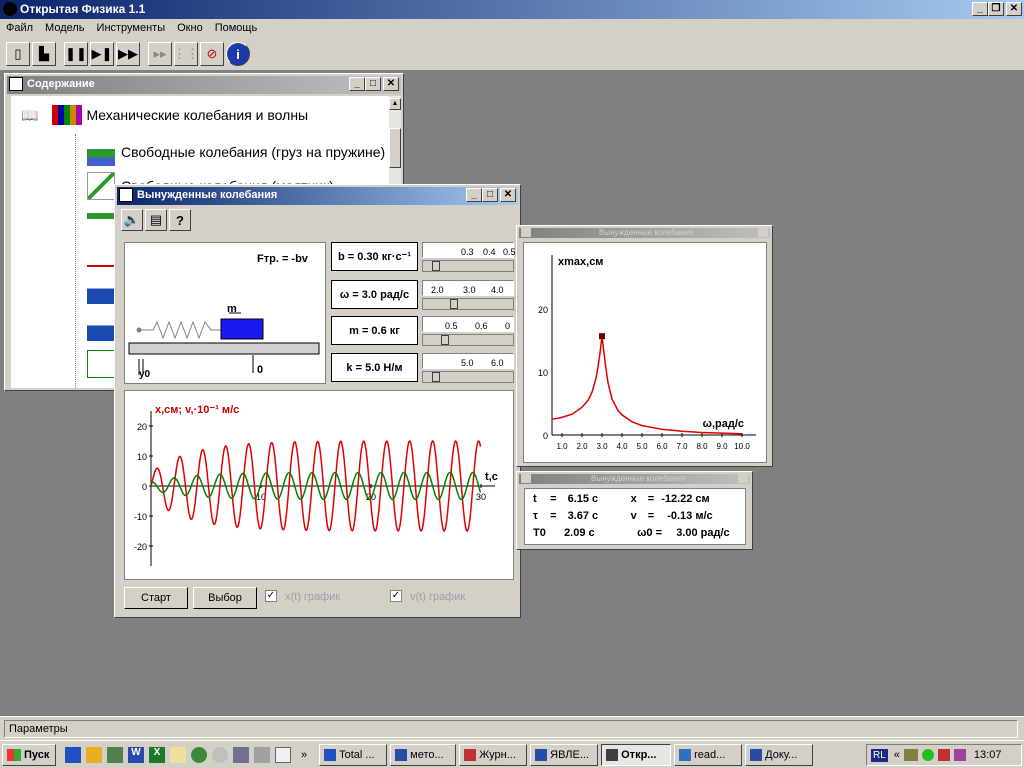 The width and height of the screenshot is (1024, 768). I want to click on v-graph-checkbox: ✓, so click(396, 596).